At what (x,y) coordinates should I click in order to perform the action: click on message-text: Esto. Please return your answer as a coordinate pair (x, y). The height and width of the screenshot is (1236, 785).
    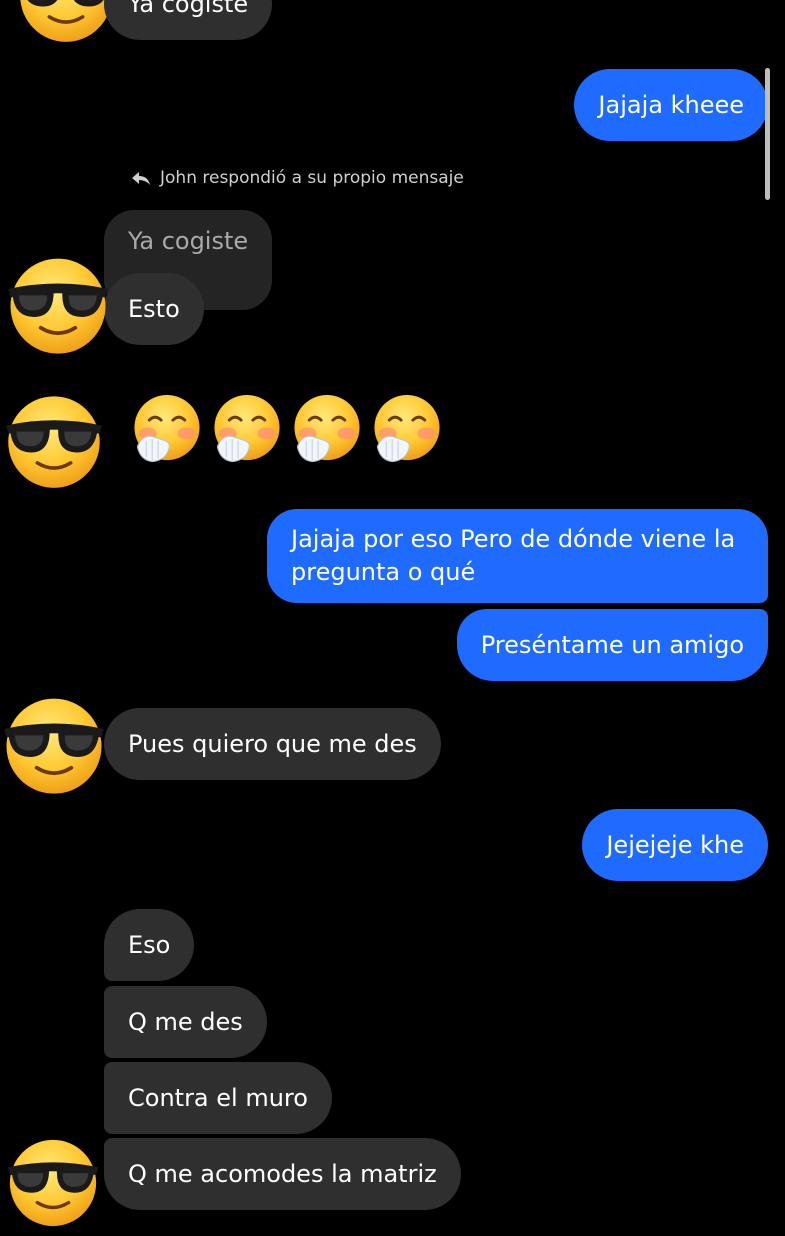
    Looking at the image, I should click on (154, 309).